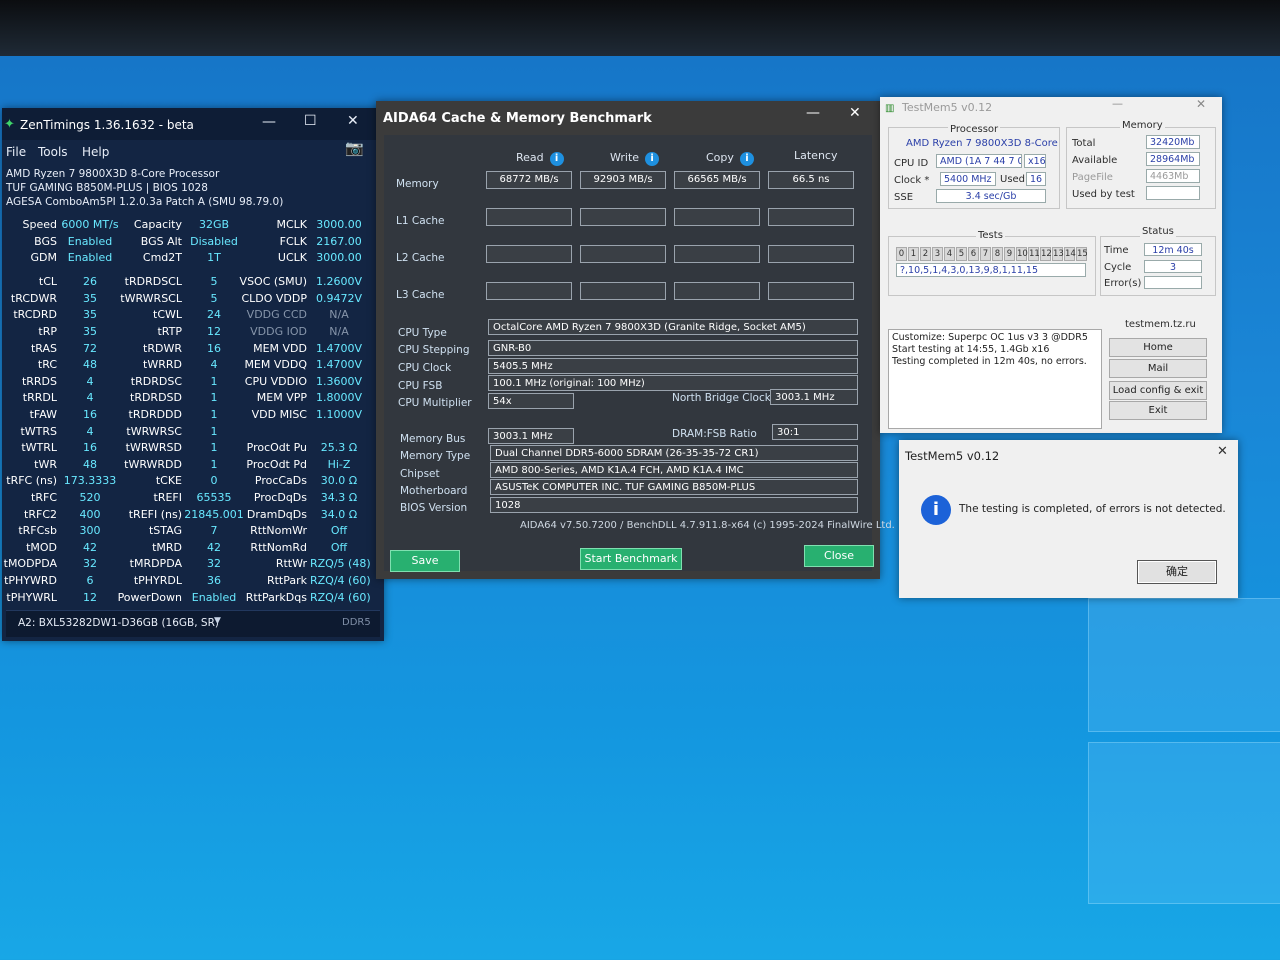 The height and width of the screenshot is (960, 1280). What do you see at coordinates (292, 258) in the screenshot?
I see `timing-label: UCLK` at bounding box center [292, 258].